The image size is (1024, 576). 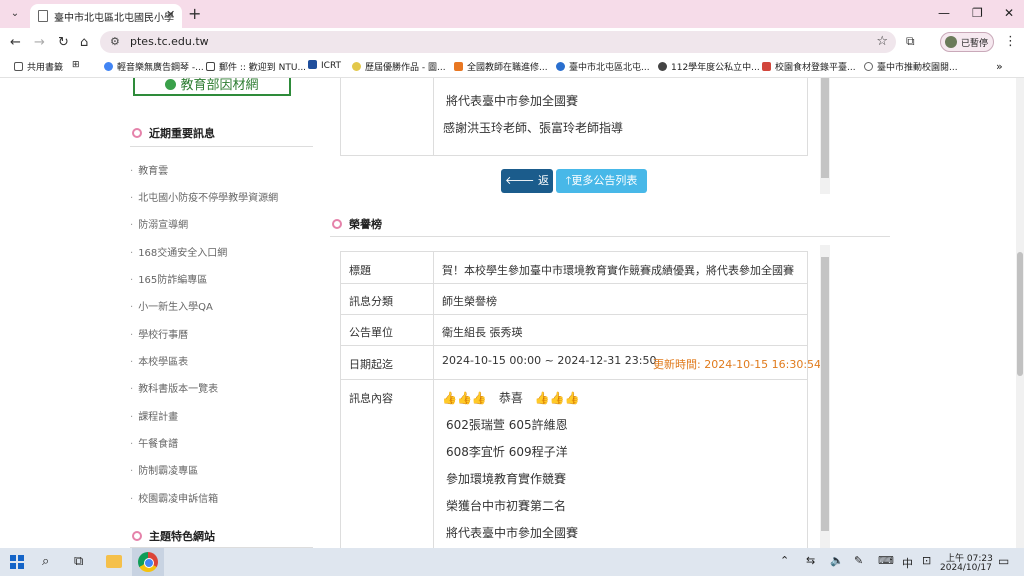 I want to click on back-button: 🡐 返回, so click(x=527, y=190).